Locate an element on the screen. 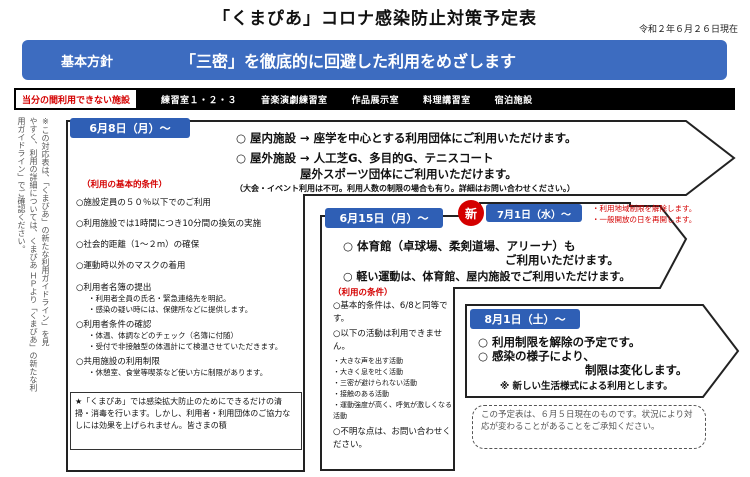 The width and height of the screenshot is (750, 477). restricted-facility: 料理講習室 is located at coordinates (447, 100).